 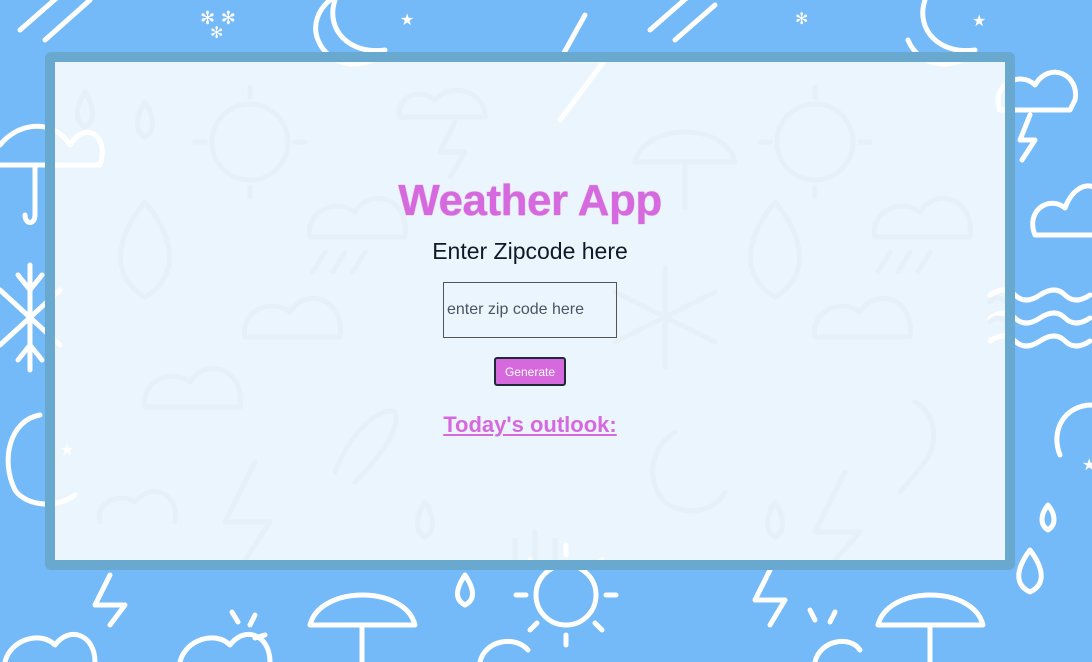 What do you see at coordinates (530, 251) in the screenshot?
I see `zip-prompt-heading: Enter Zipcode here` at bounding box center [530, 251].